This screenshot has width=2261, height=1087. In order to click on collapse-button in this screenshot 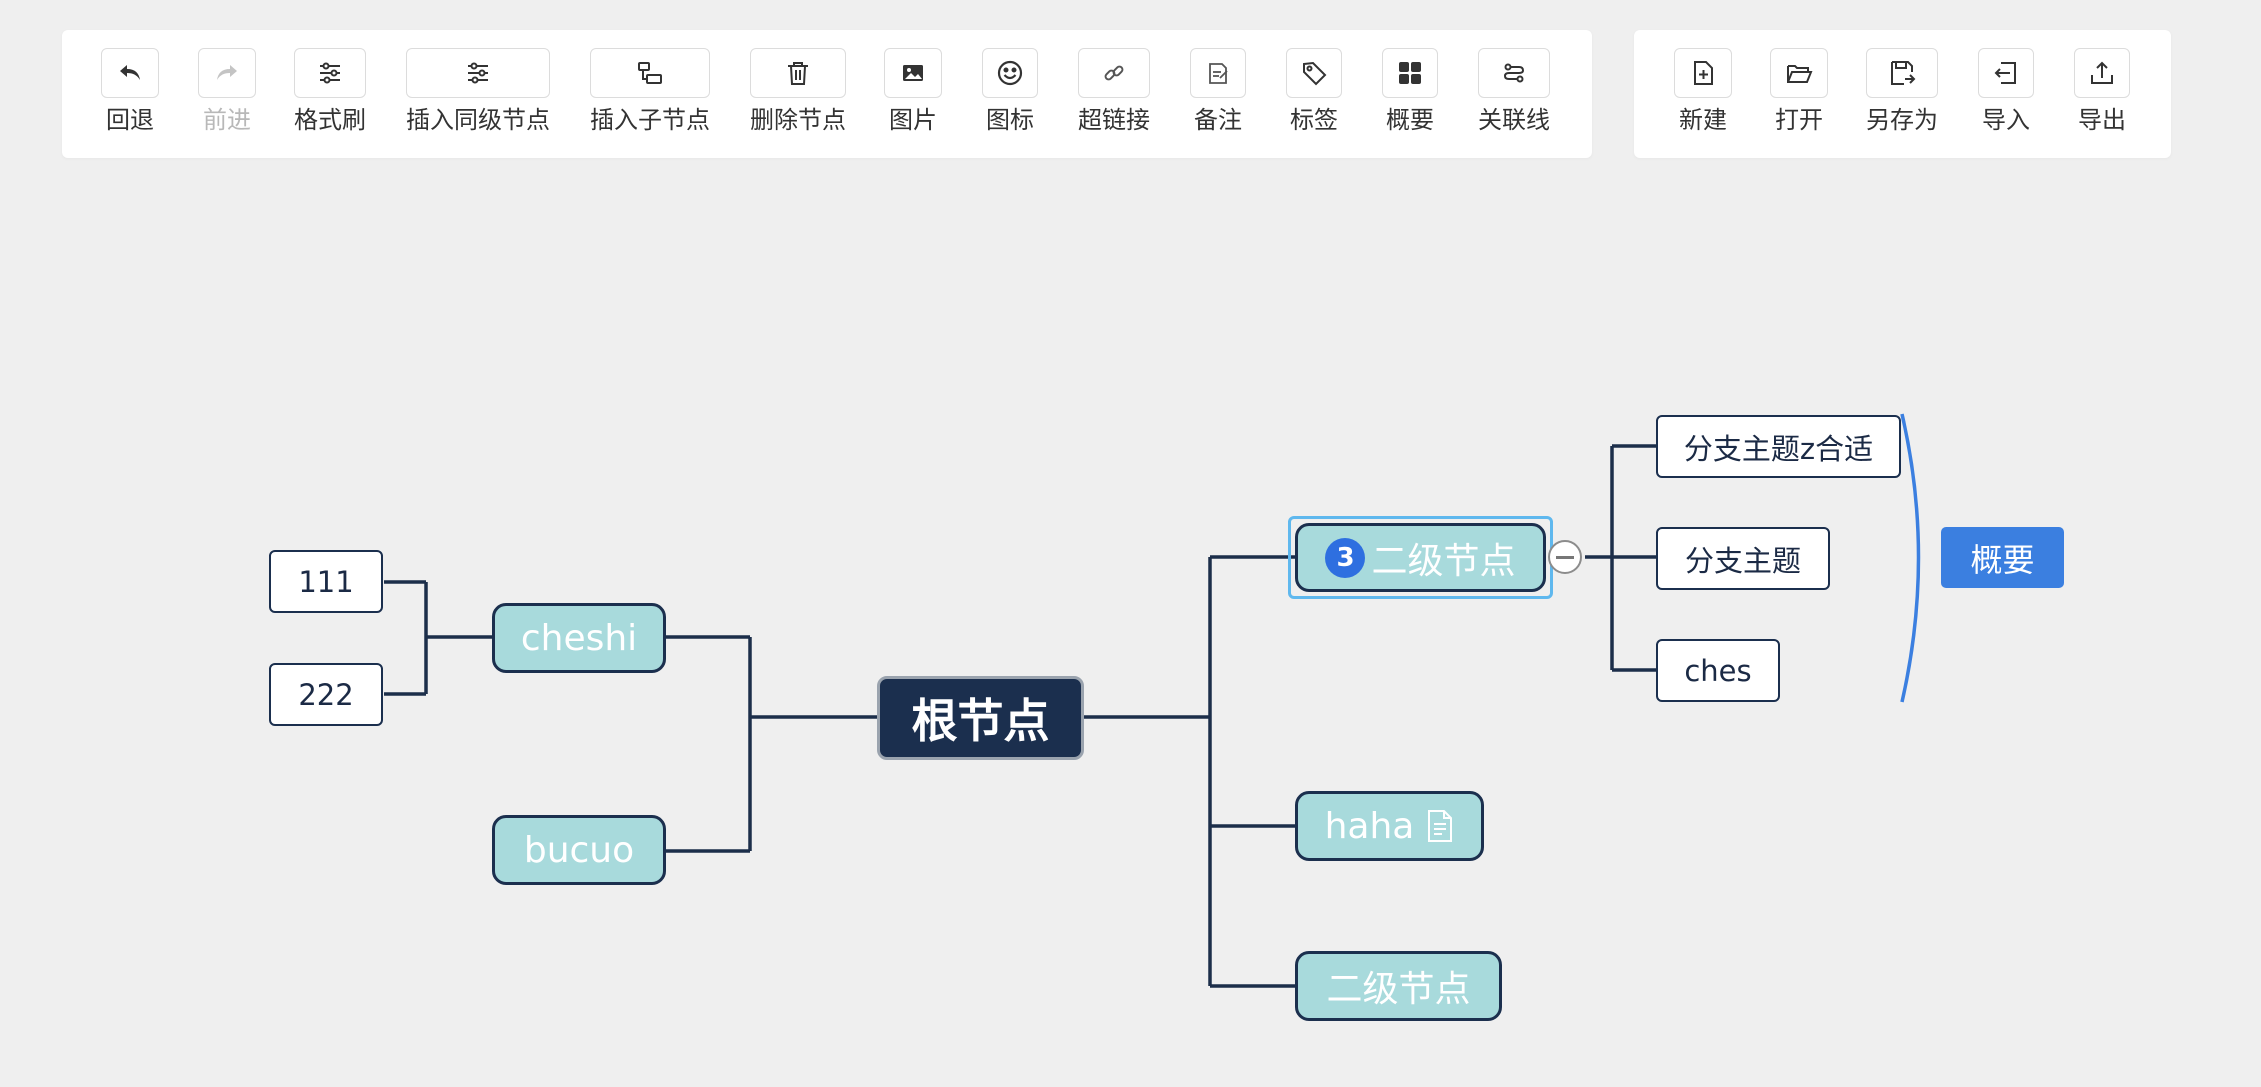, I will do `click(1565, 557)`.